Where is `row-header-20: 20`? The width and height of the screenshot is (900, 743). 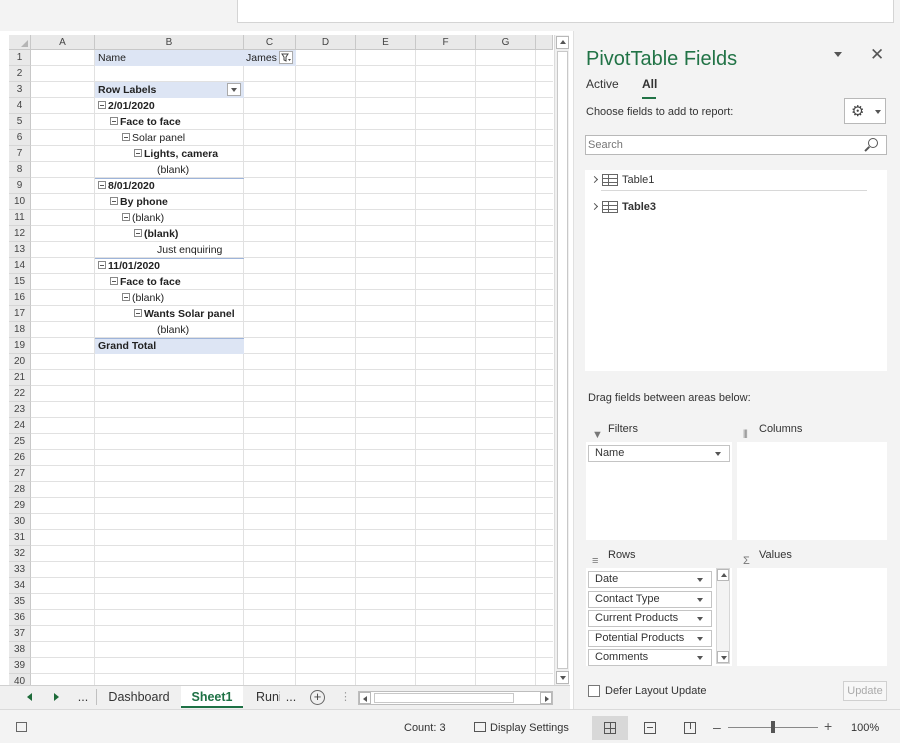
row-header-20: 20 is located at coordinates (20, 362).